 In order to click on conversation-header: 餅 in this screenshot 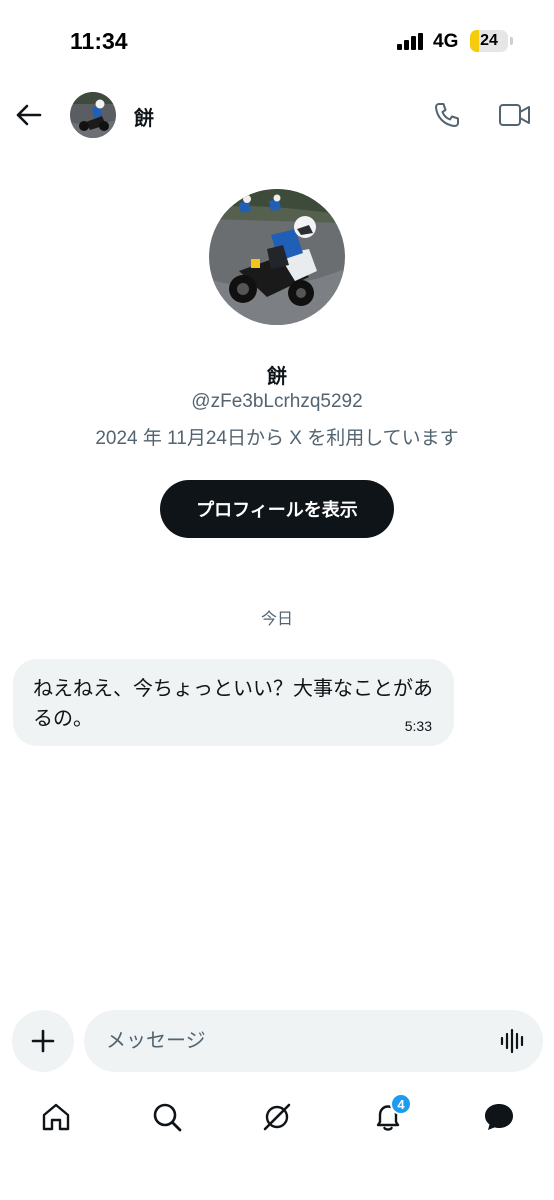, I will do `click(277, 116)`.